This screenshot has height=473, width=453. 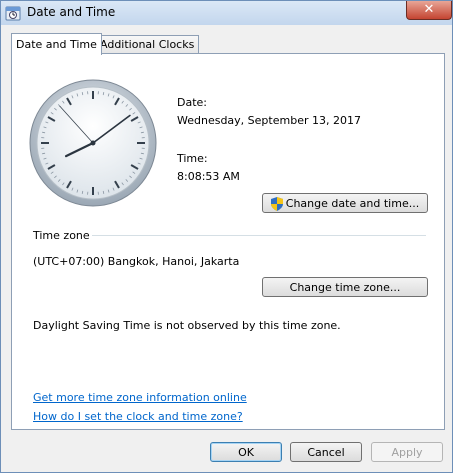 What do you see at coordinates (71, 12) in the screenshot?
I see `window-title: Date and Time` at bounding box center [71, 12].